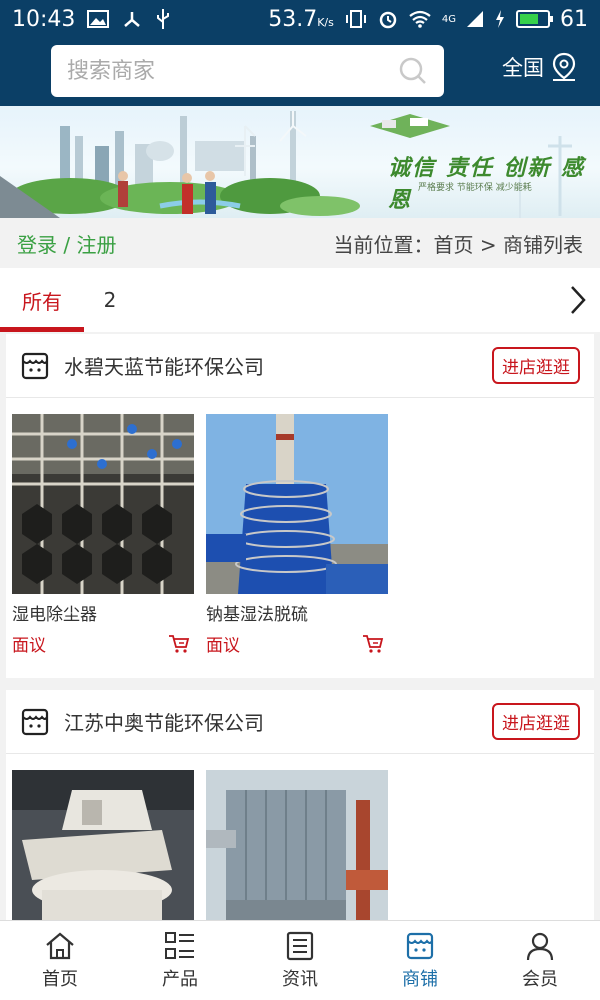 This screenshot has width=600, height=1000. Describe the element at coordinates (448, 19) in the screenshot. I see `network-type: 4G` at that location.